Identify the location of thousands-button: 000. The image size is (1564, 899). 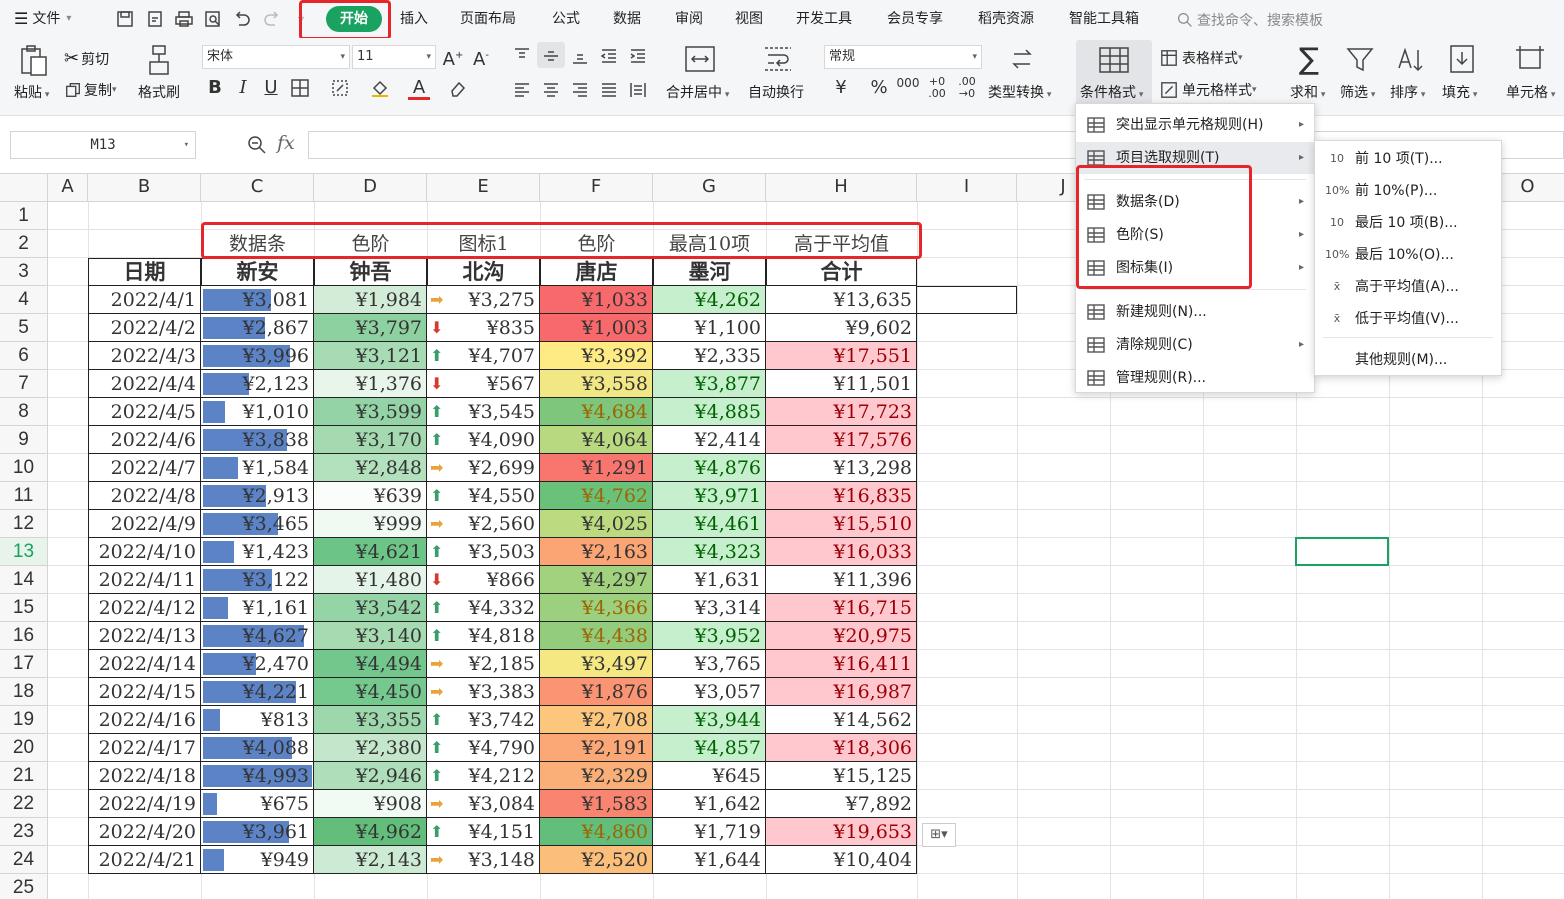
(908, 83).